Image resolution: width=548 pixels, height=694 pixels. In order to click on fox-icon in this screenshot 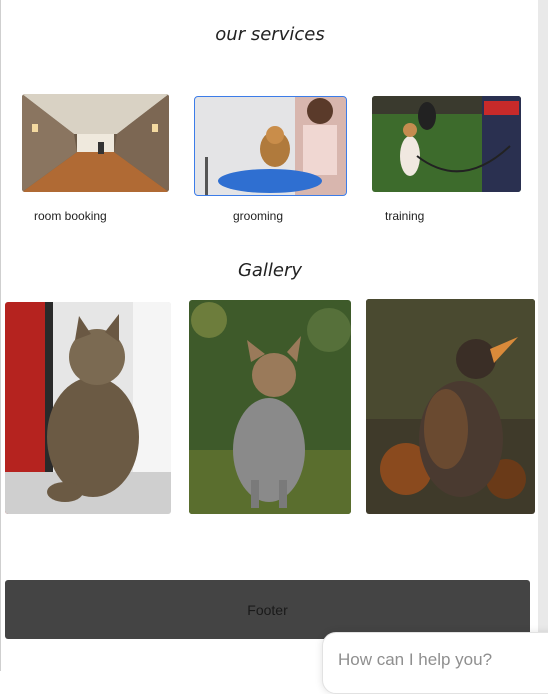, I will do `click(270, 407)`.